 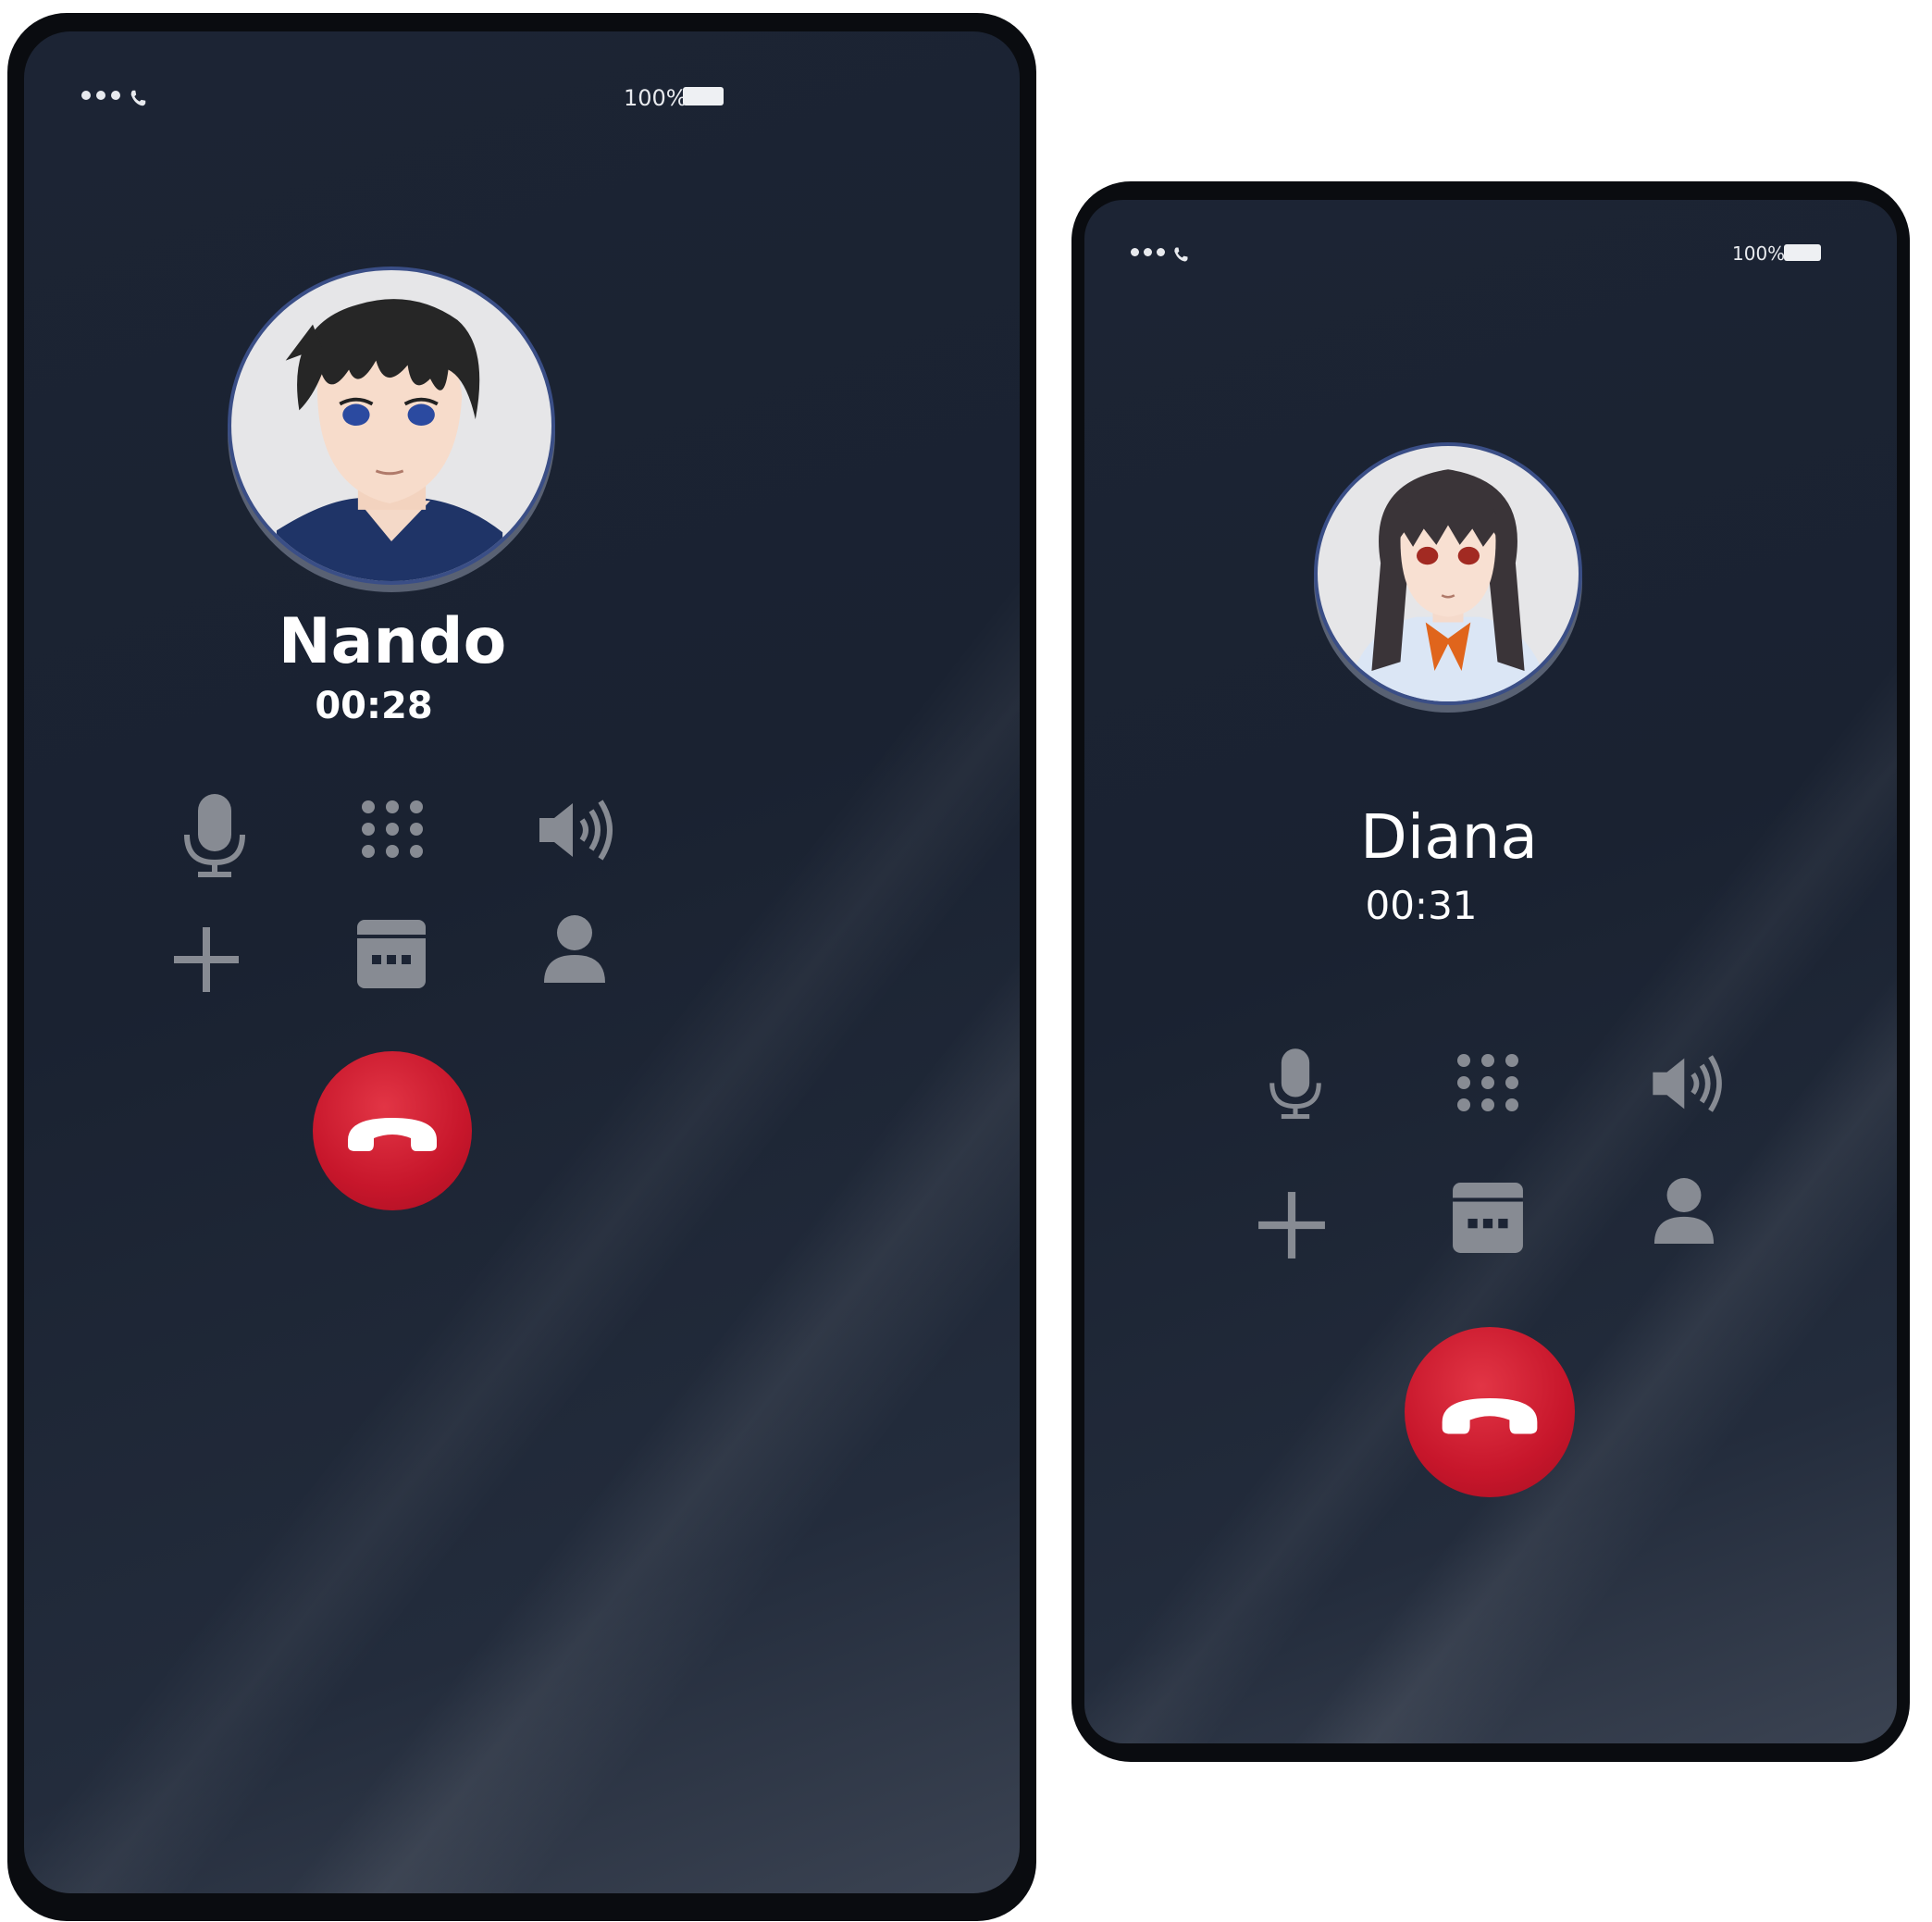 What do you see at coordinates (393, 641) in the screenshot?
I see `caller-name: Nando` at bounding box center [393, 641].